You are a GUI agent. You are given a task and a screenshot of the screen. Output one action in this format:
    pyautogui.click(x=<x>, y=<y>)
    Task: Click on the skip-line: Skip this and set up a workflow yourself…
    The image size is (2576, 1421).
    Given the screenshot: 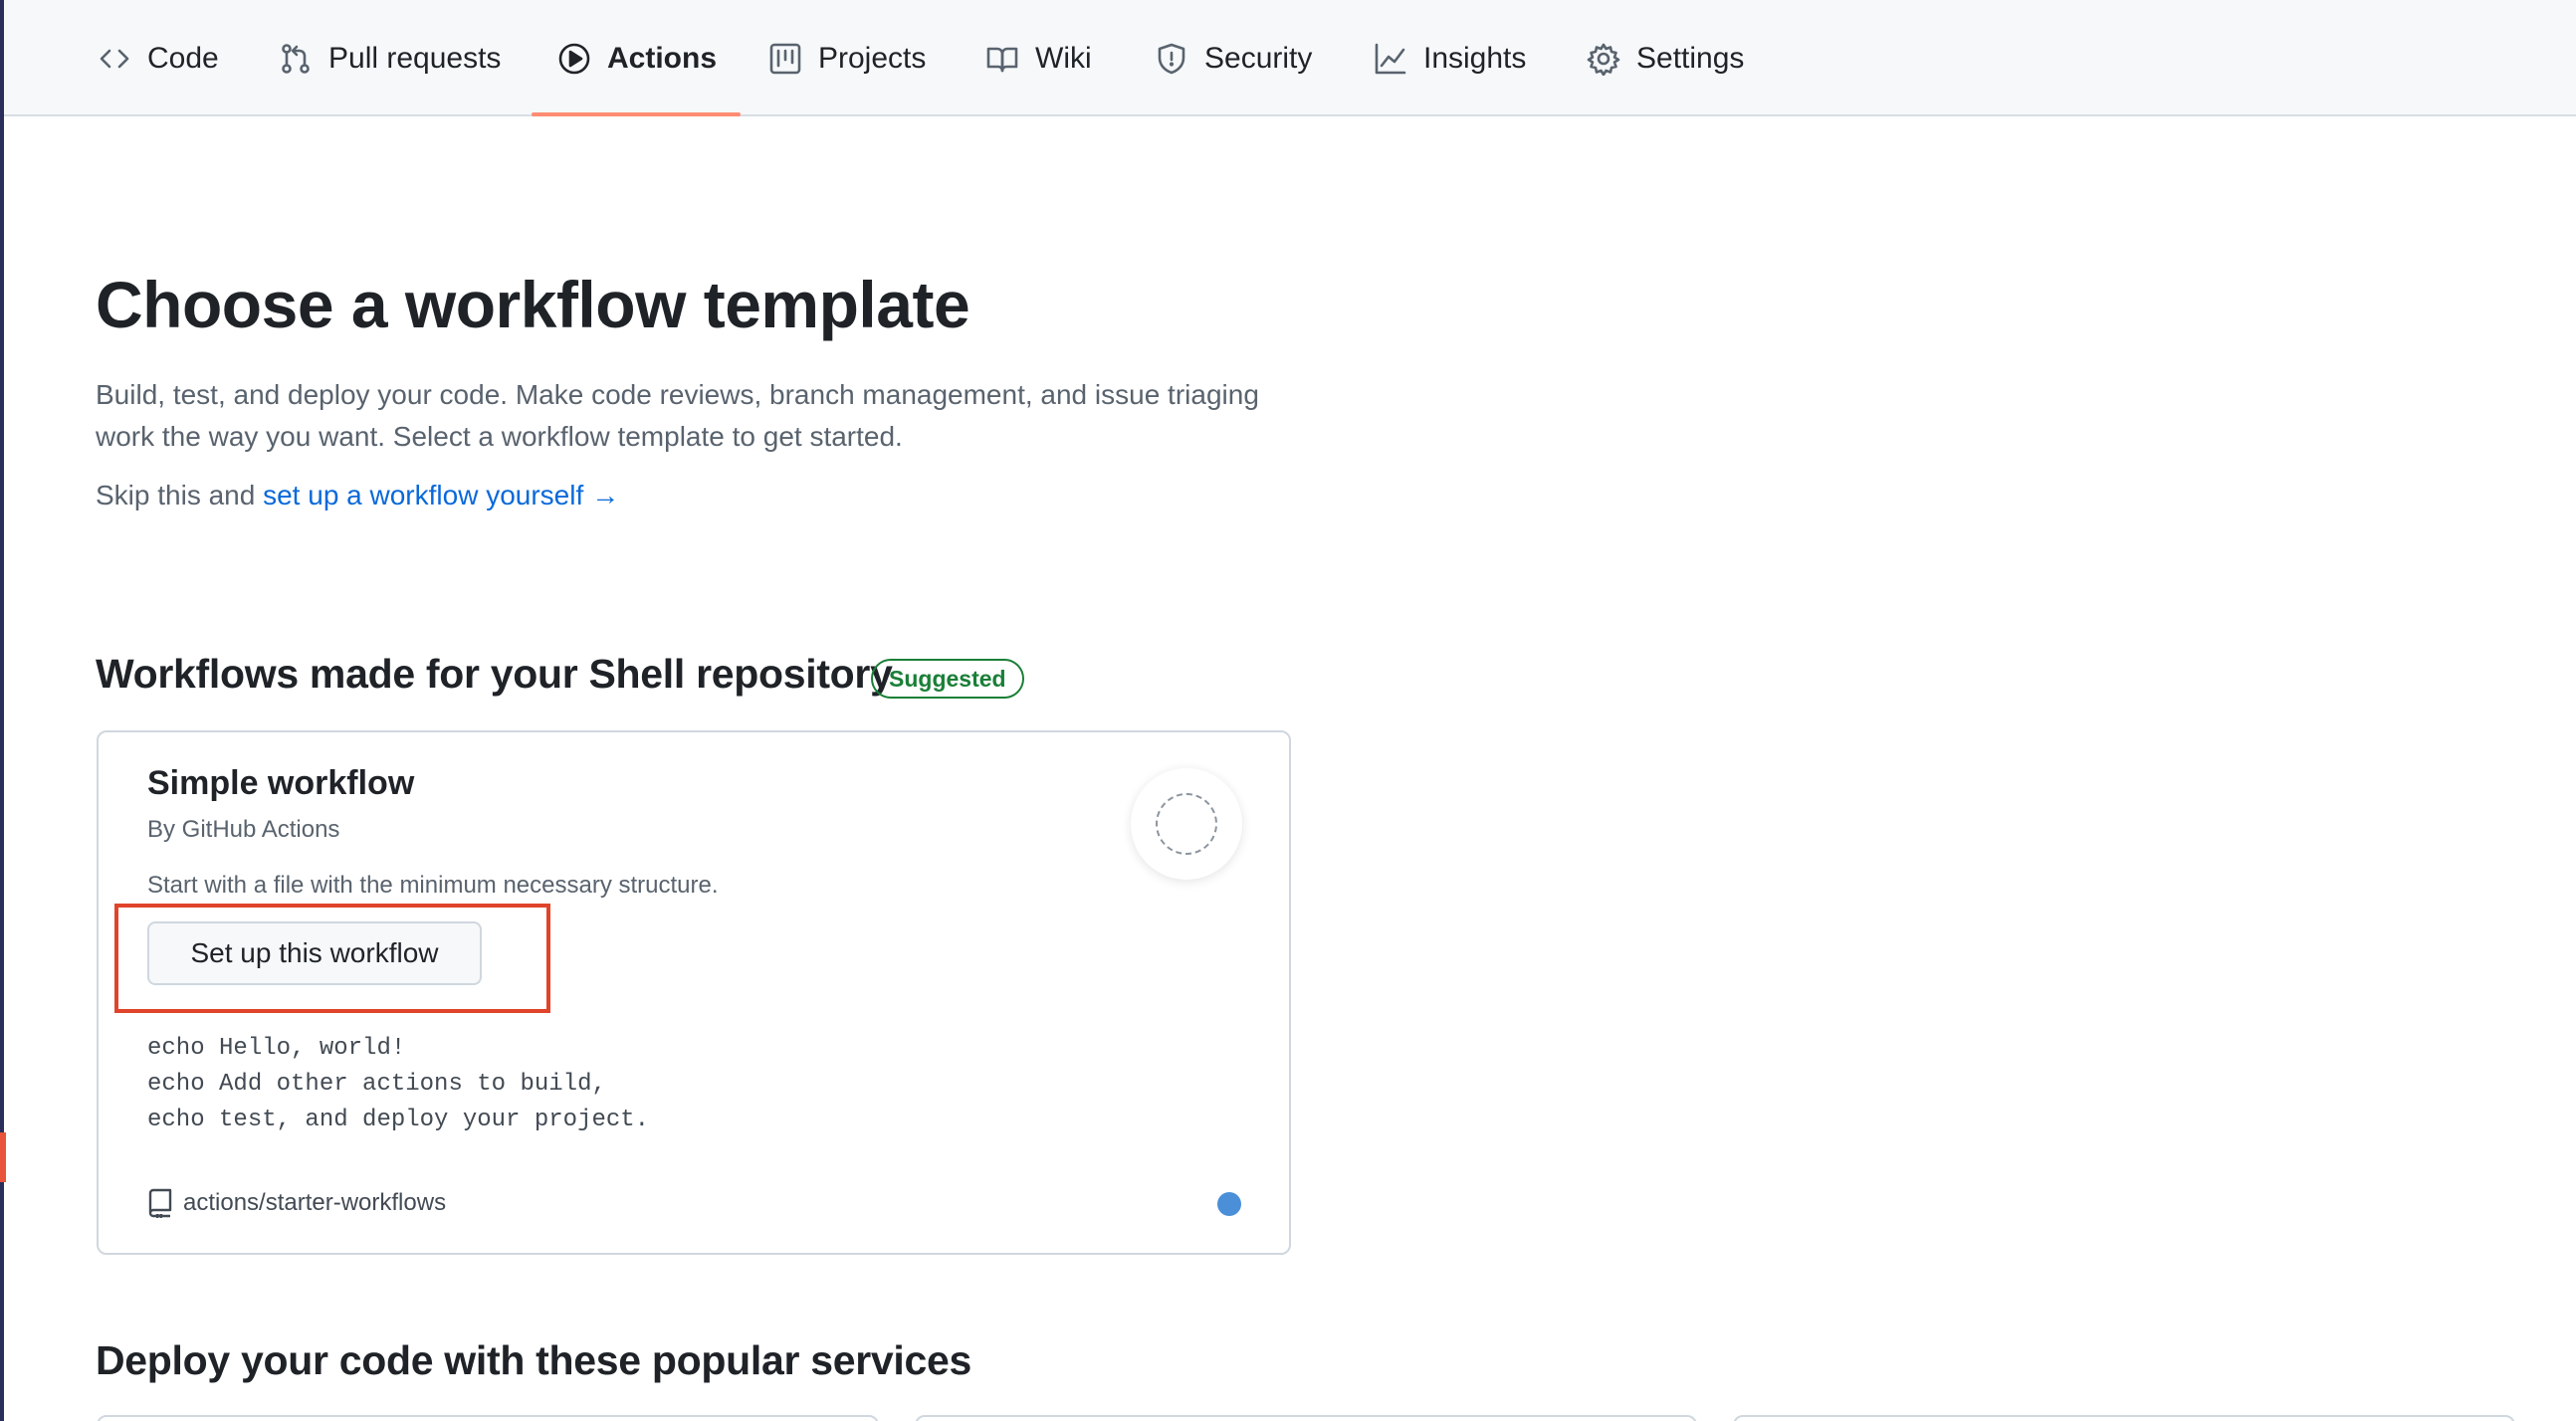 What is the action you would take?
    pyautogui.click(x=357, y=496)
    